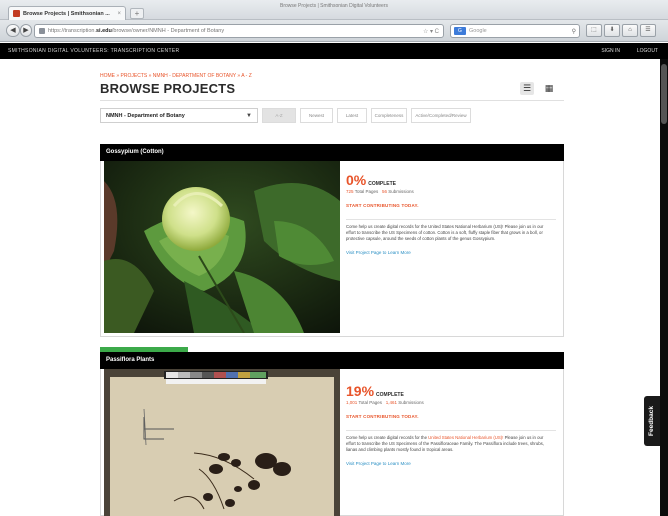 Image resolution: width=668 pixels, height=516 pixels. What do you see at coordinates (431, 31) in the screenshot?
I see `bookmark-star-icon: ☆ ▾ C` at bounding box center [431, 31].